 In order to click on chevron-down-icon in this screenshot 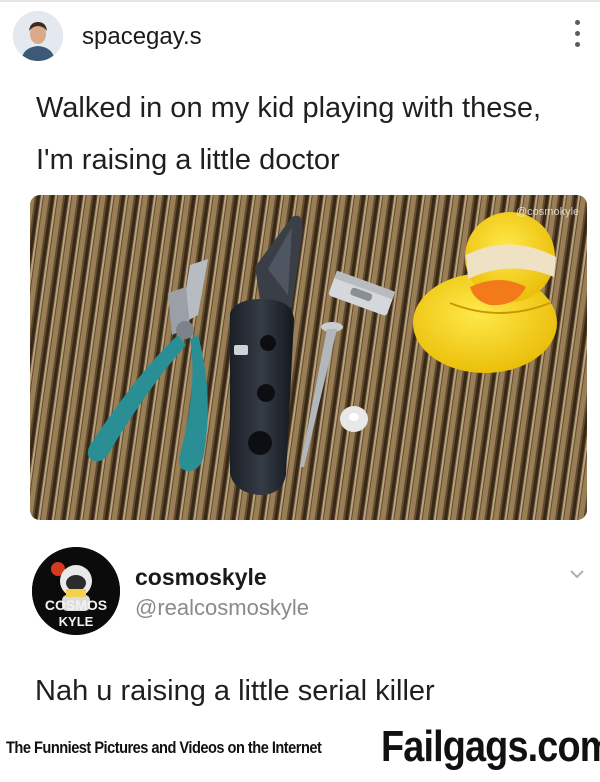, I will do `click(577, 574)`.